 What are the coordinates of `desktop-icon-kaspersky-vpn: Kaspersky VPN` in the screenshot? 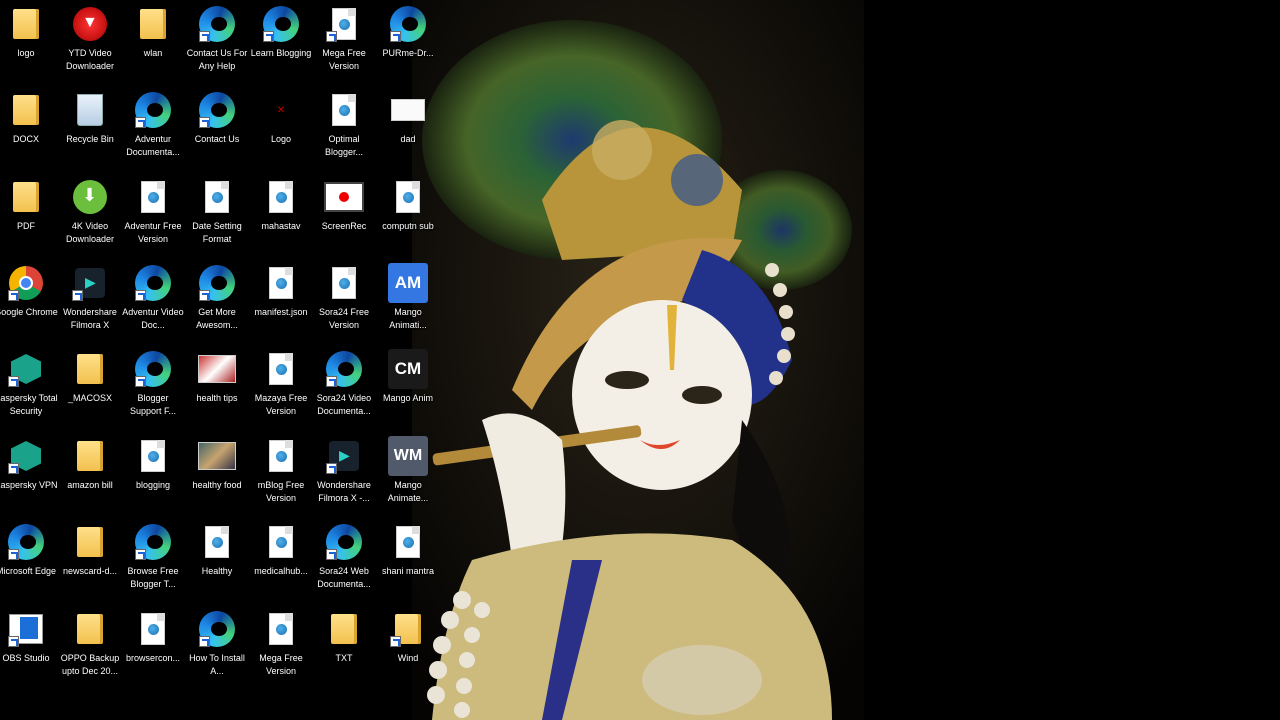 It's located at (29, 476).